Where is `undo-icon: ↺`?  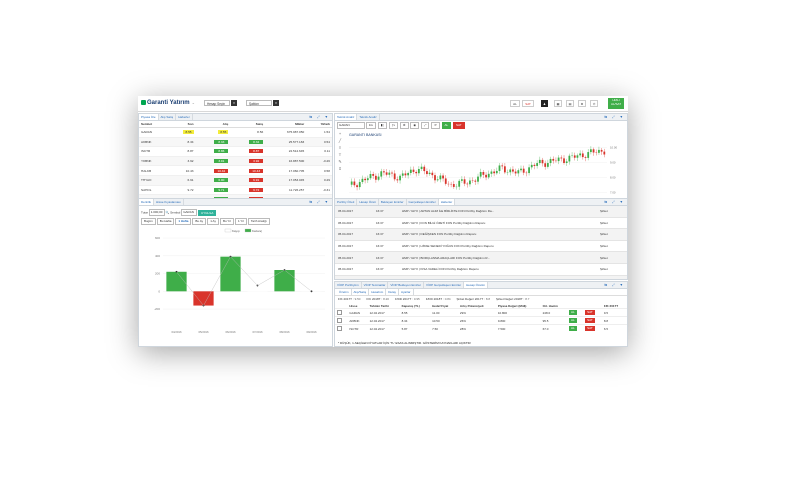 undo-icon: ↺ is located at coordinates (435, 125).